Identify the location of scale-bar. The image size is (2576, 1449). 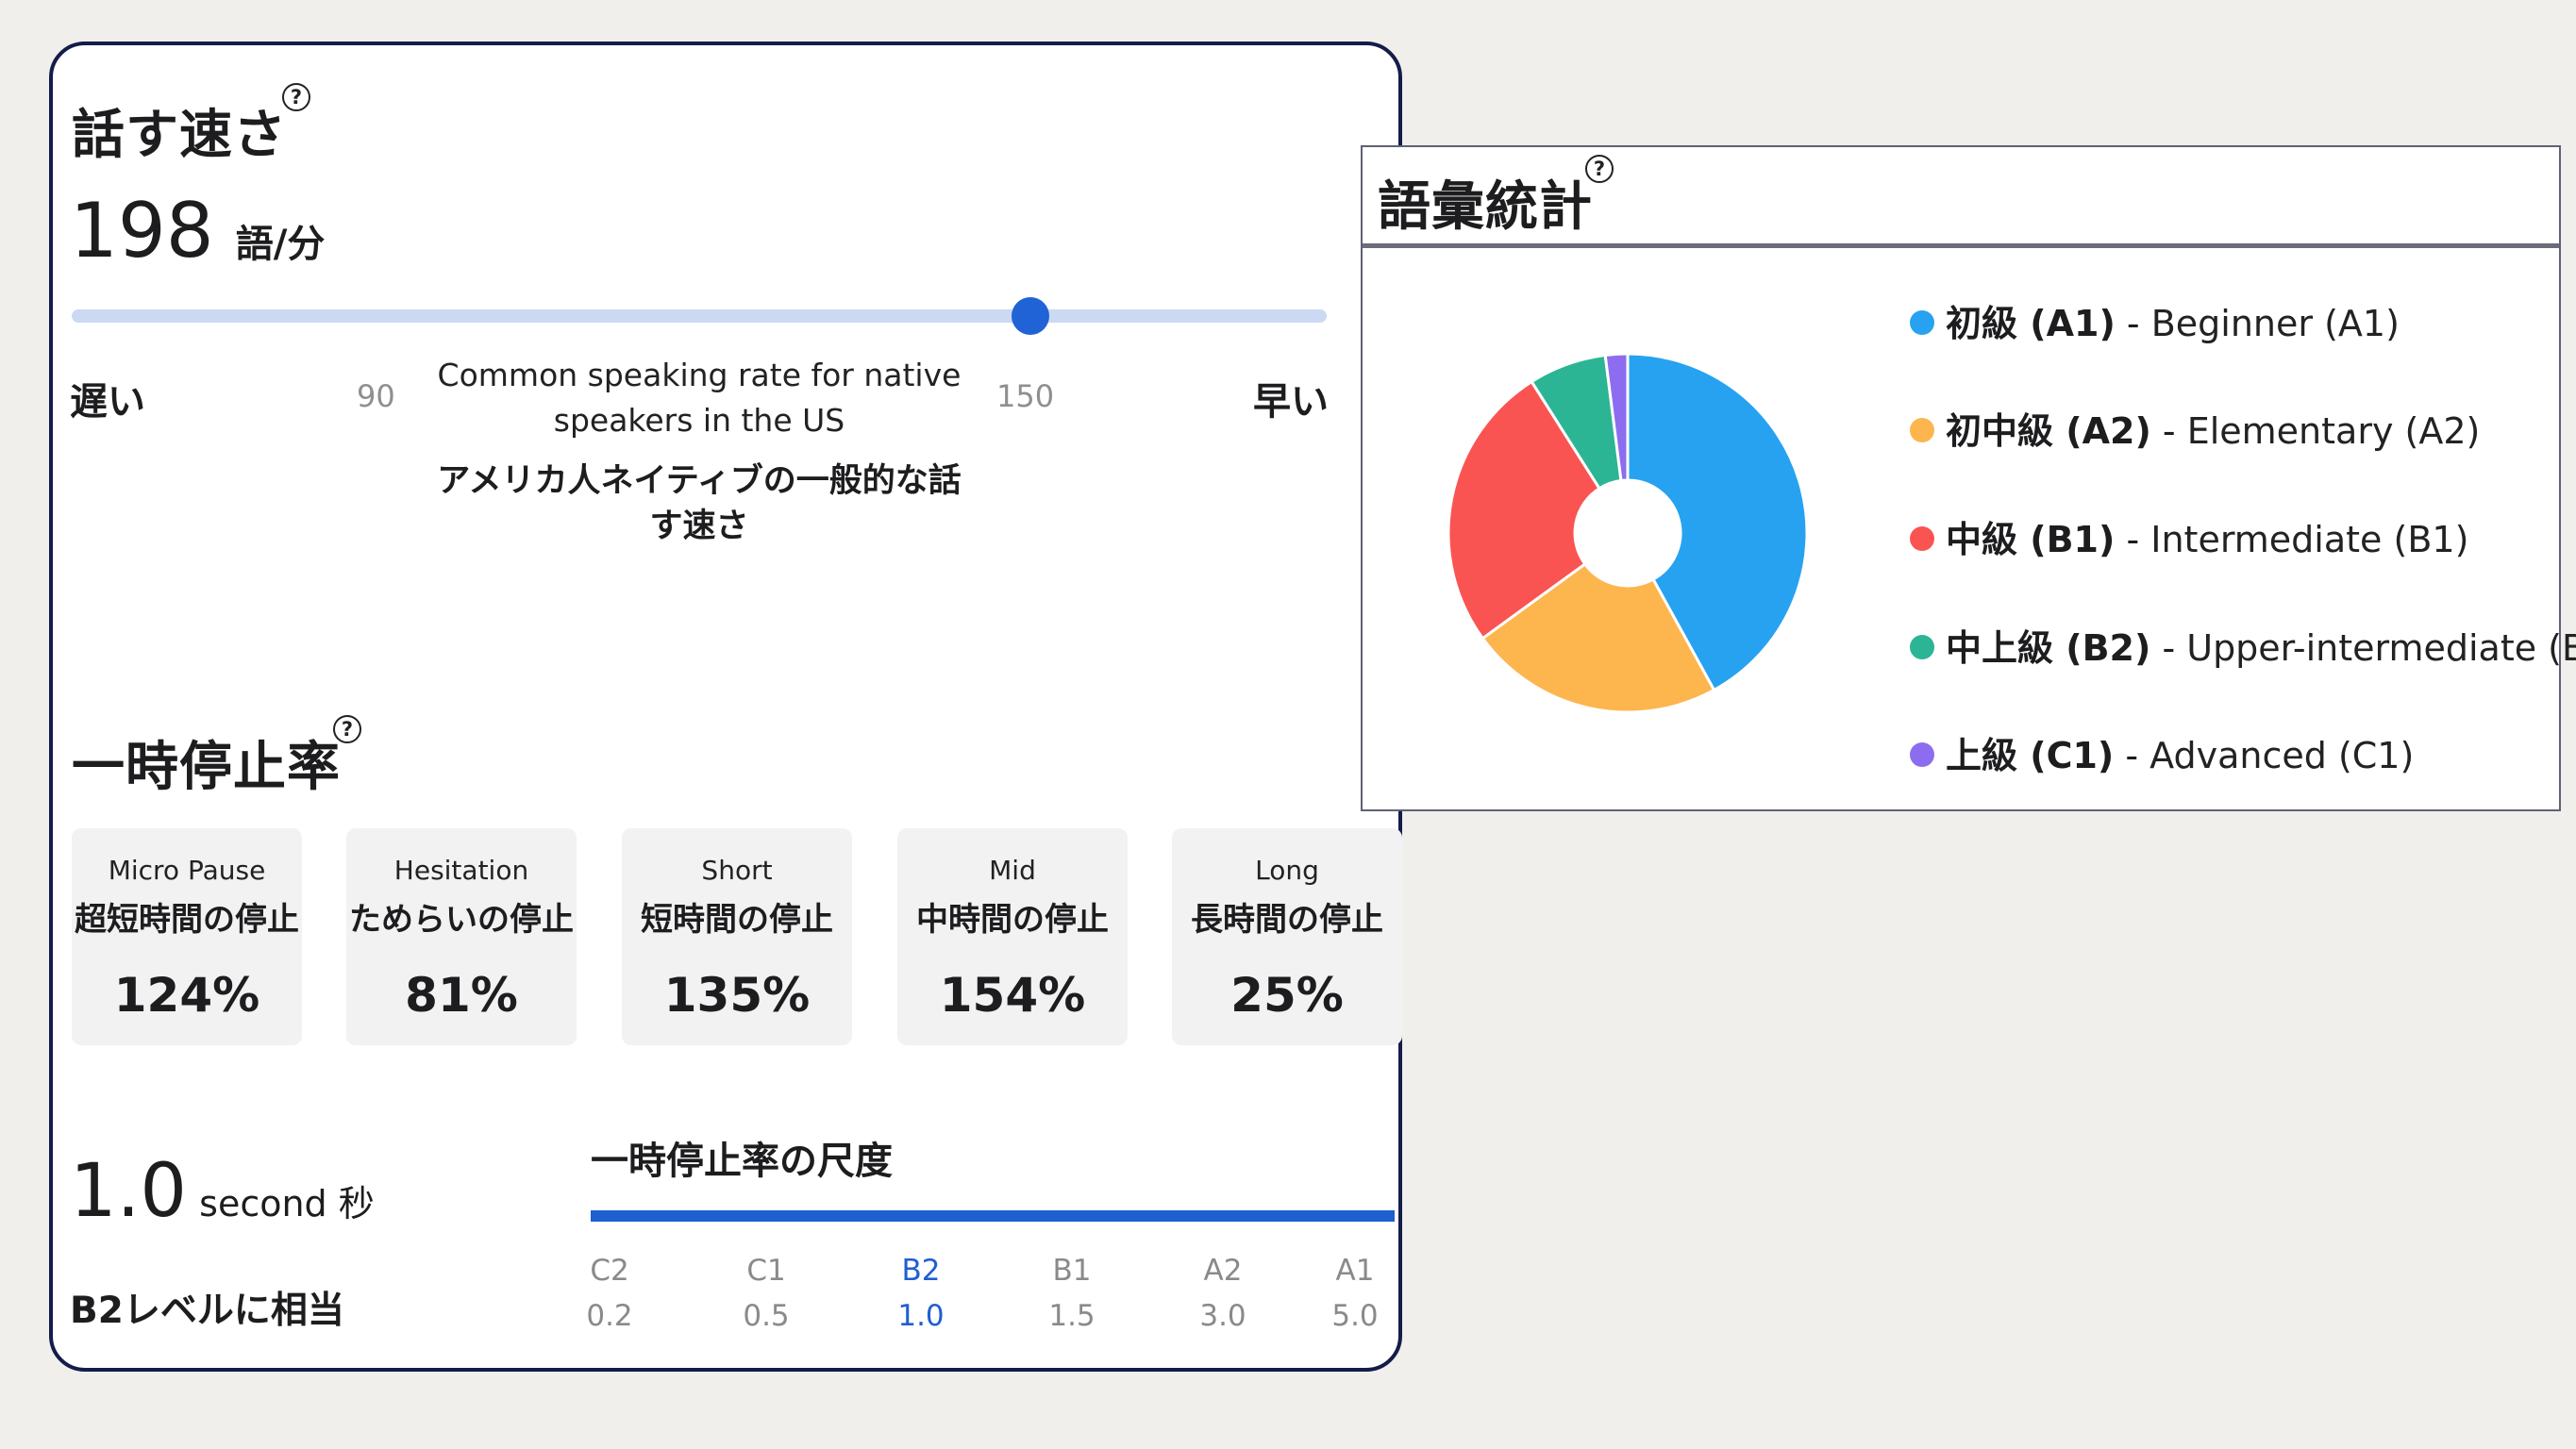
(993, 1216).